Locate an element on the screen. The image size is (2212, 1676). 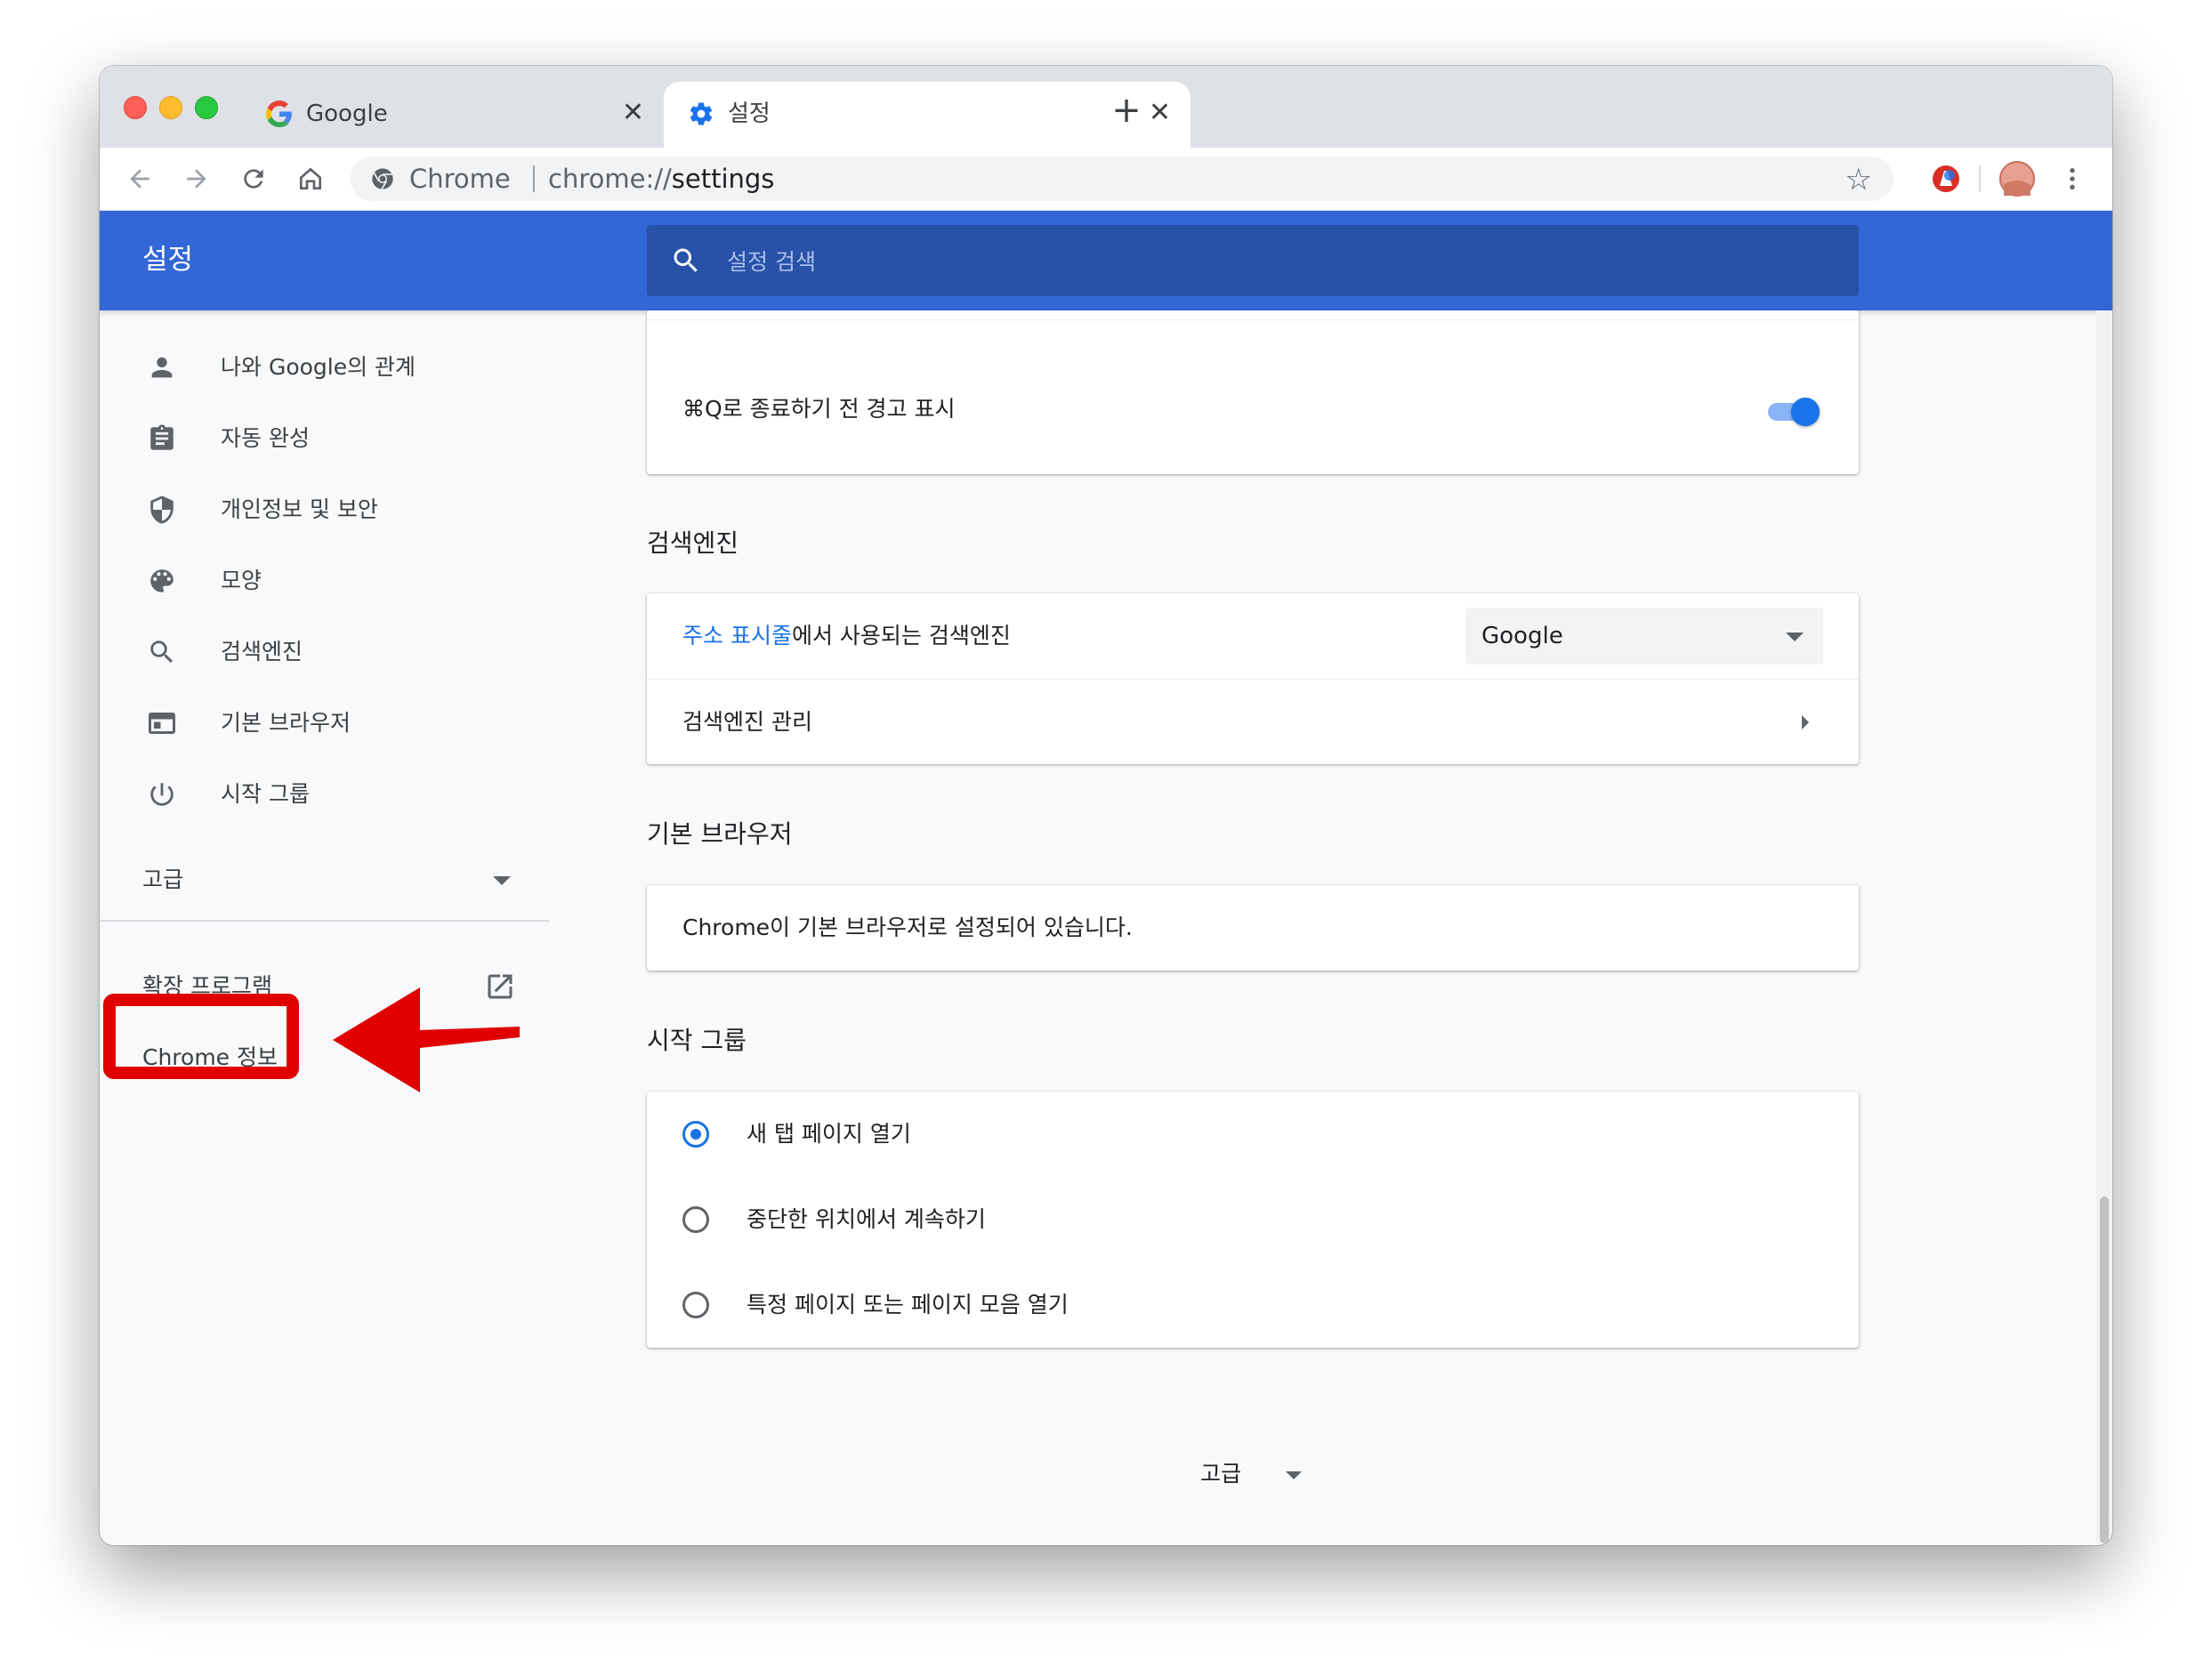
url-scheme: chrome:// is located at coordinates (610, 179).